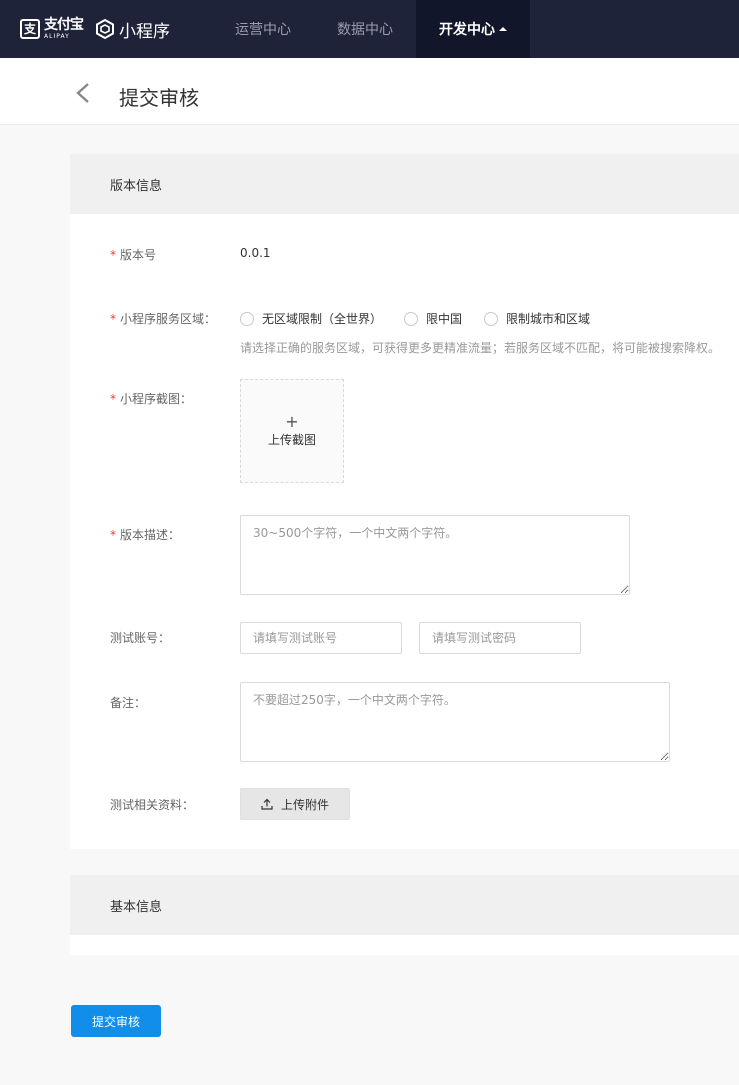  Describe the element at coordinates (150, 535) in the screenshot. I see `description-label: 版本描述：` at that location.